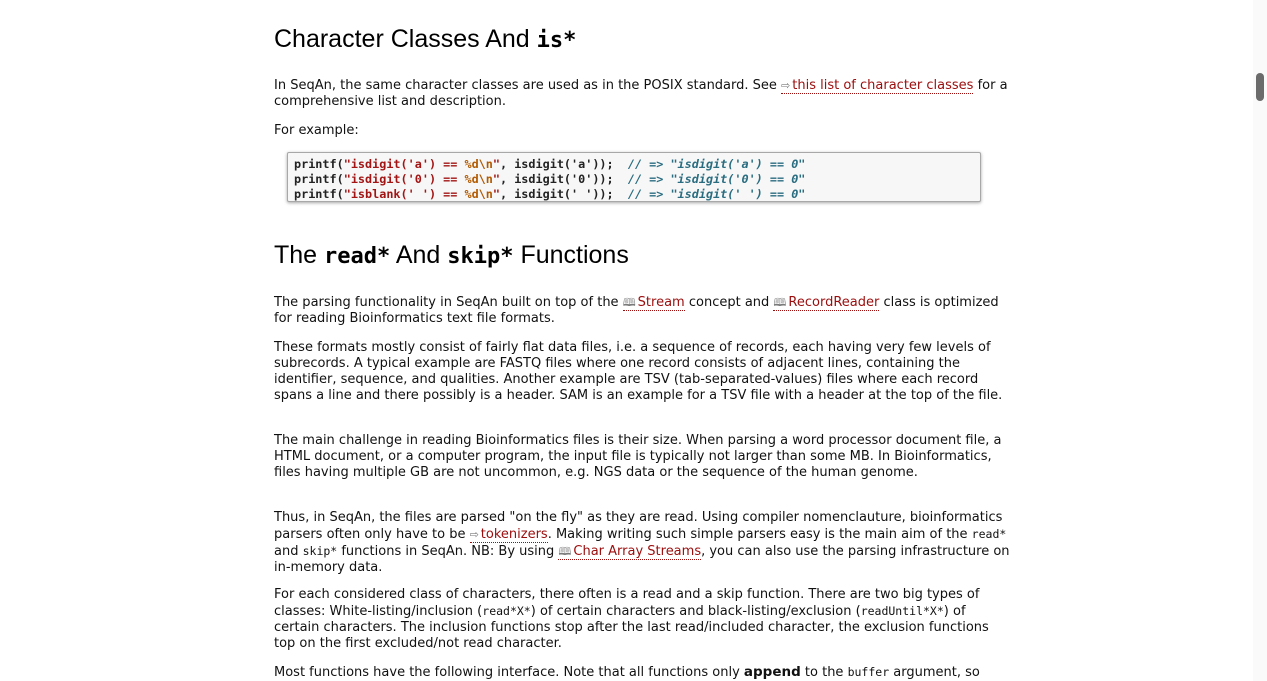 Image resolution: width=1267 pixels, height=681 pixels. I want to click on recordreader-link: 🕮 RecordReader, so click(826, 303).